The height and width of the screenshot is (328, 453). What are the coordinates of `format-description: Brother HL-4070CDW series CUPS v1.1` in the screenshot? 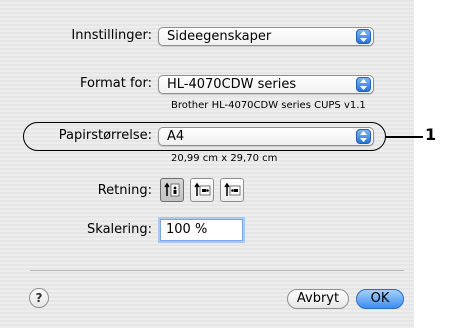 It's located at (268, 105).